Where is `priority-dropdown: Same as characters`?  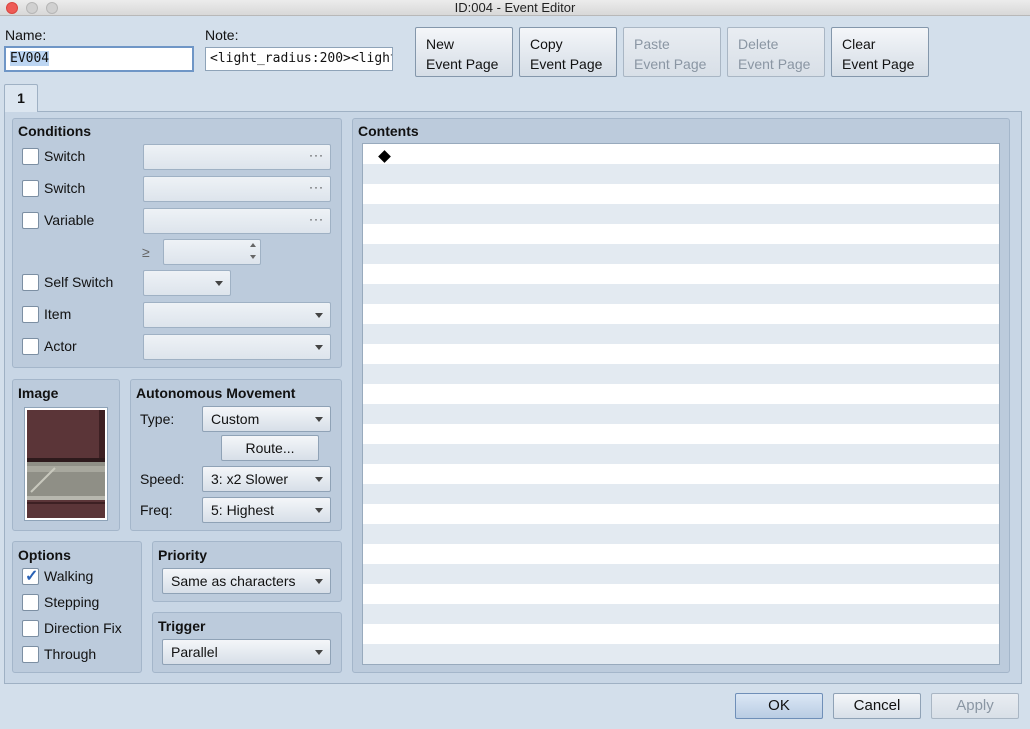
priority-dropdown: Same as characters is located at coordinates (246, 581).